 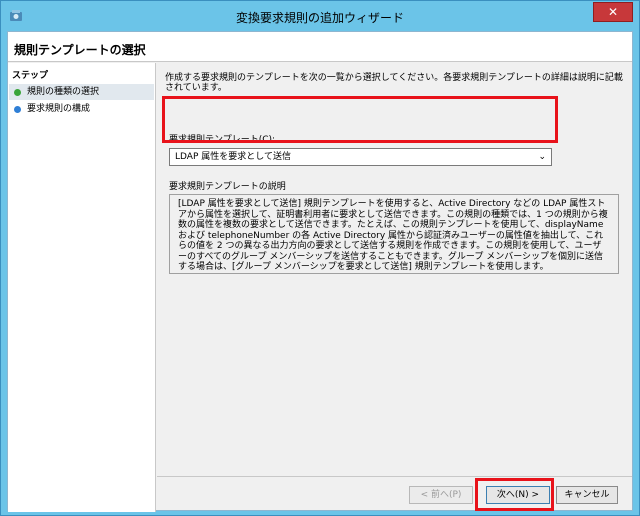 I want to click on step-label: 規則の種類の選択, so click(x=63, y=92).